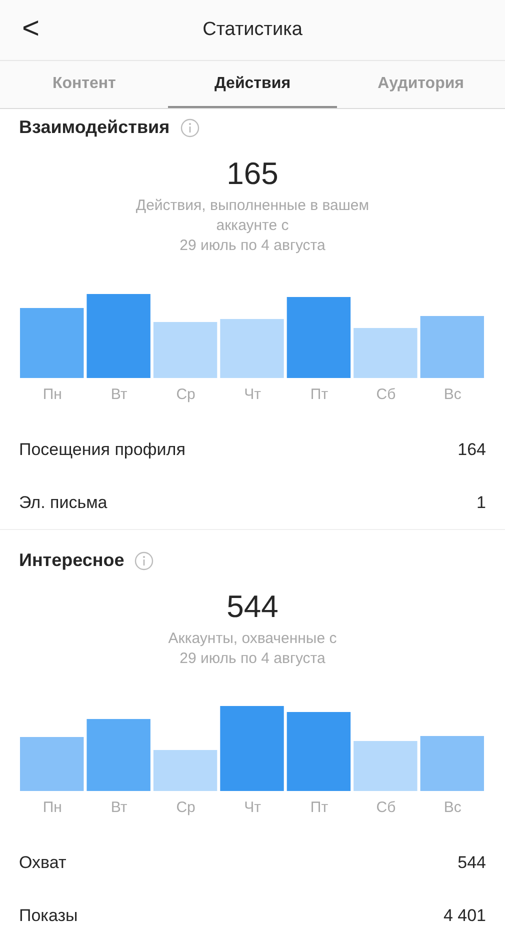 This screenshot has height=943, width=505. I want to click on back-button: <, so click(31, 29).